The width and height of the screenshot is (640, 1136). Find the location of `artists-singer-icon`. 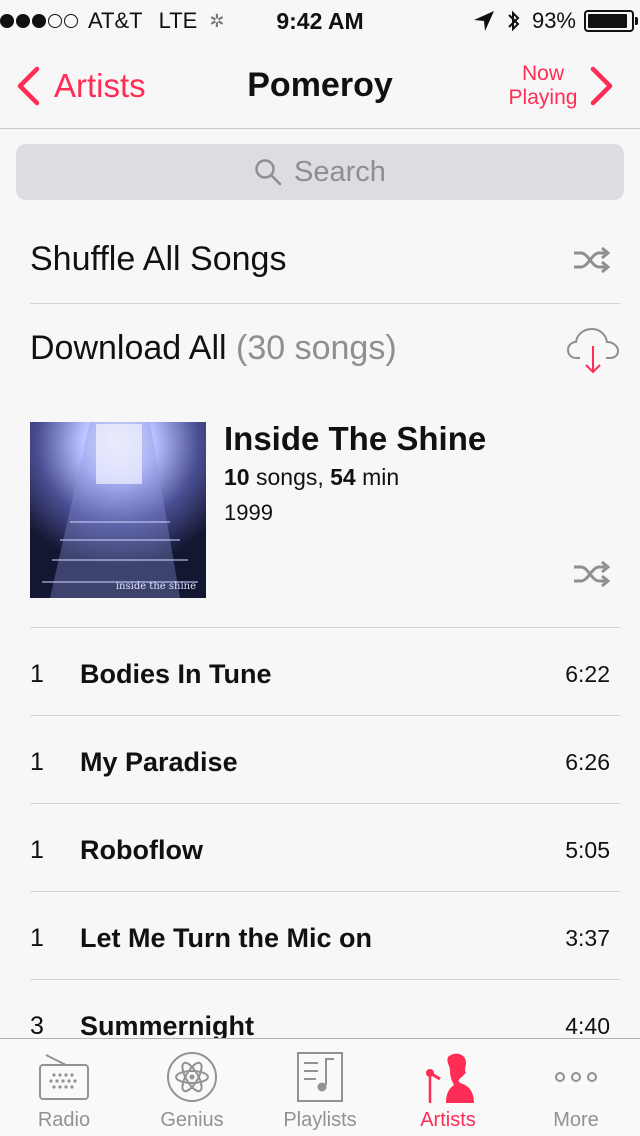

artists-singer-icon is located at coordinates (450, 1078).